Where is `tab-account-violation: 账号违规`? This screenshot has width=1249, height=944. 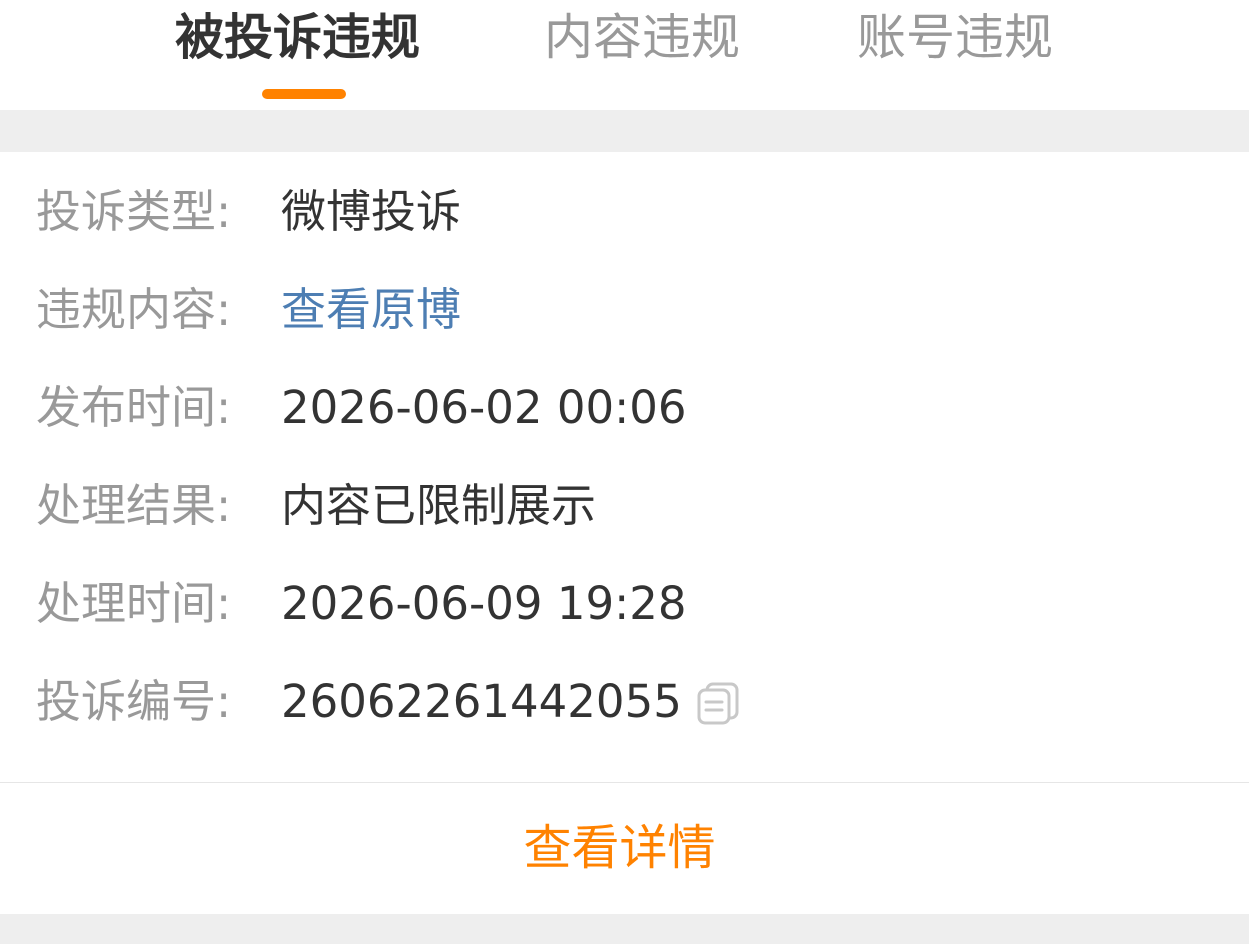 tab-account-violation: 账号违规 is located at coordinates (960, 55).